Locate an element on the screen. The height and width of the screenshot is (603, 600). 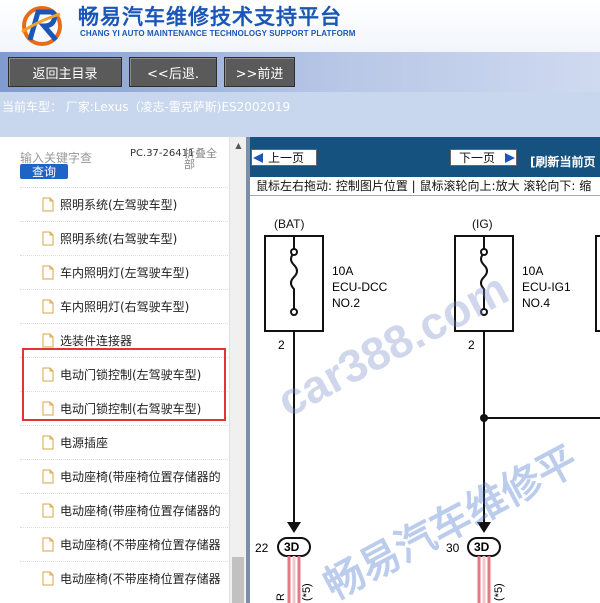
tree-item-label: 照明系统(右驾驶车型) is located at coordinates (119, 239).